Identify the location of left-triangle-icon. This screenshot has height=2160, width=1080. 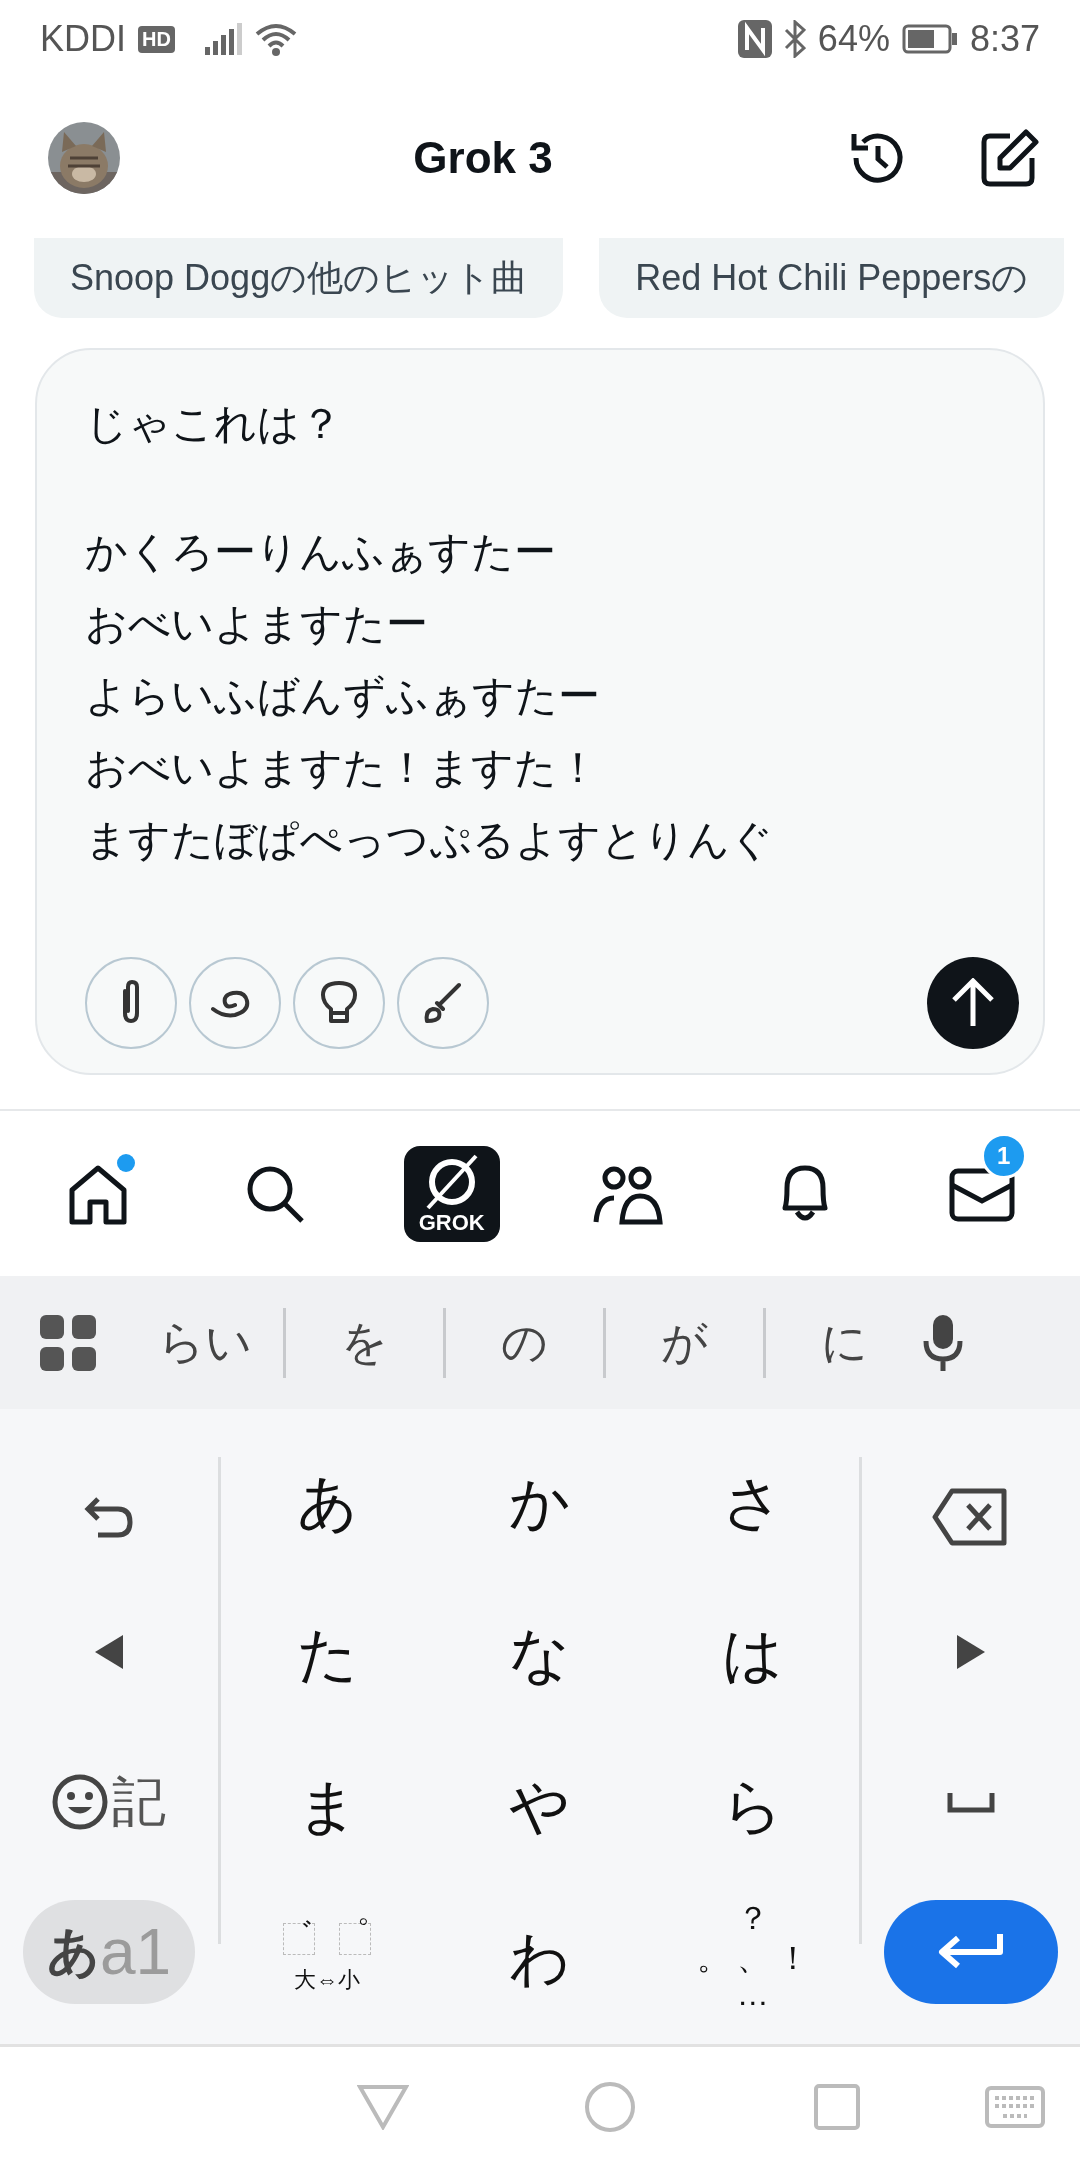
(109, 1652).